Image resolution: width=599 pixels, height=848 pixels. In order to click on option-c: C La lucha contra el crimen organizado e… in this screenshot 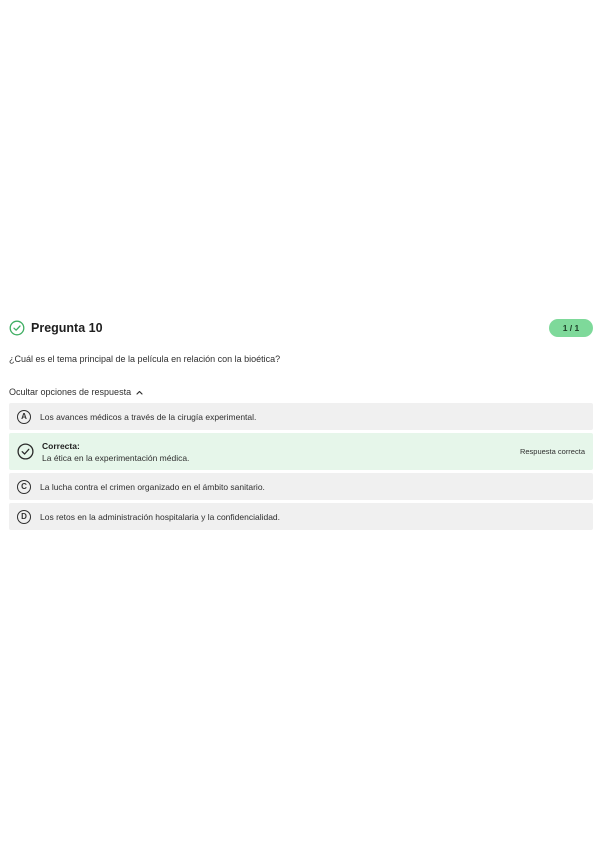, I will do `click(301, 486)`.